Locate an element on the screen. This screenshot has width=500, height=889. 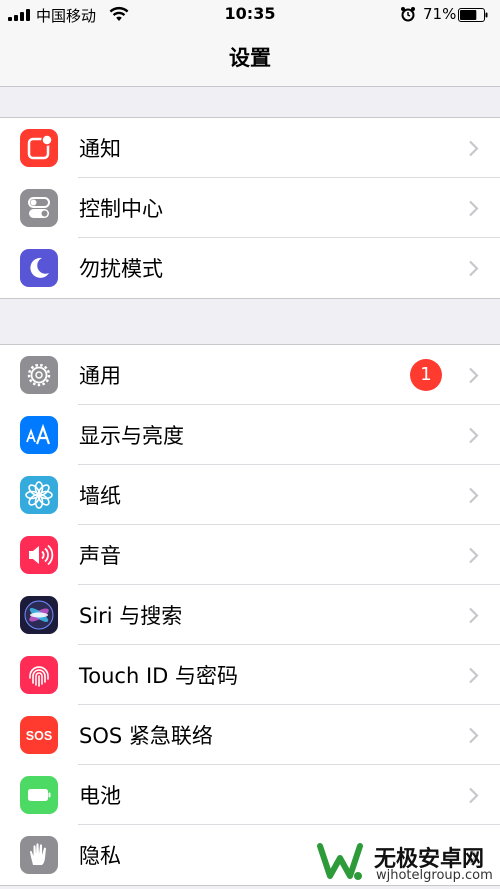
settings-row-siri-search: Siri 与搜索 is located at coordinates (250, 615).